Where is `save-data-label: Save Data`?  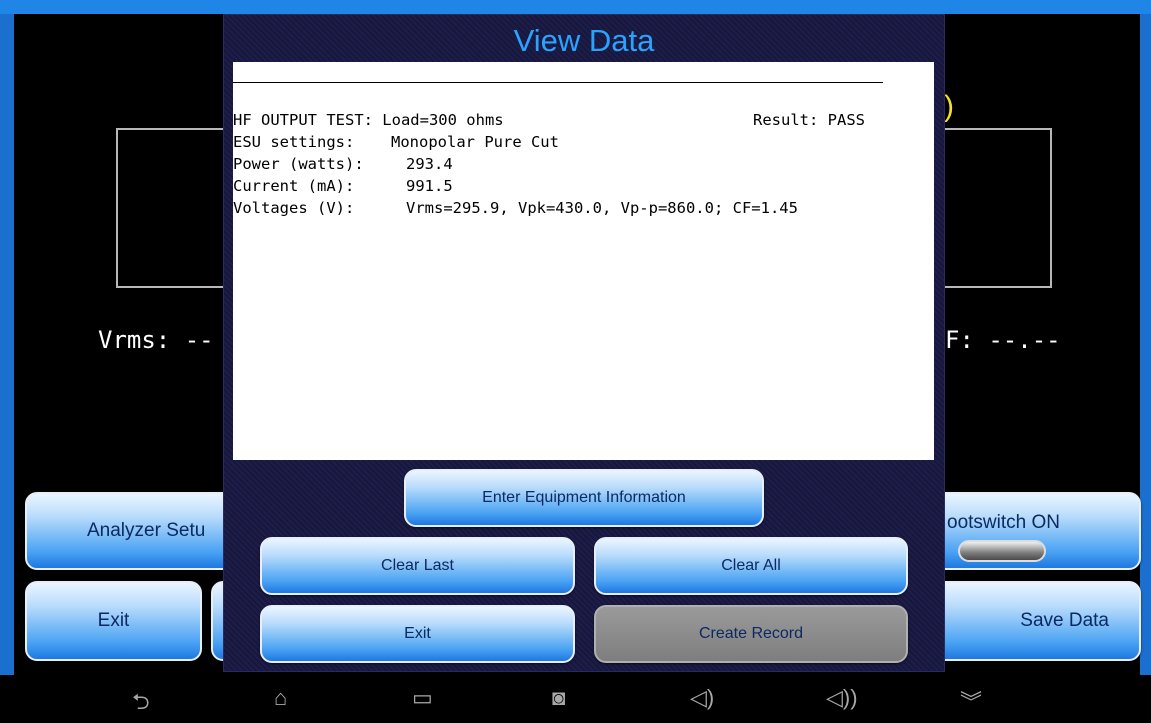
save-data-label: Save Data is located at coordinates (1064, 620).